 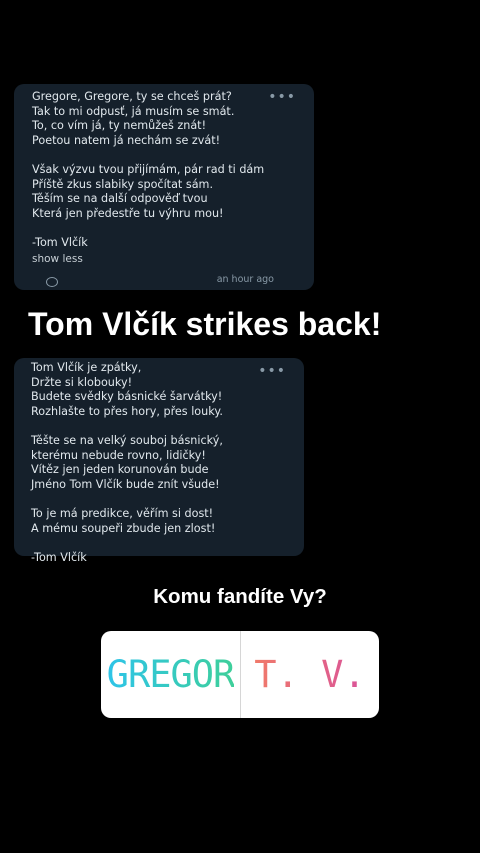 I want to click on poll-option-label: T. V., so click(x=310, y=674).